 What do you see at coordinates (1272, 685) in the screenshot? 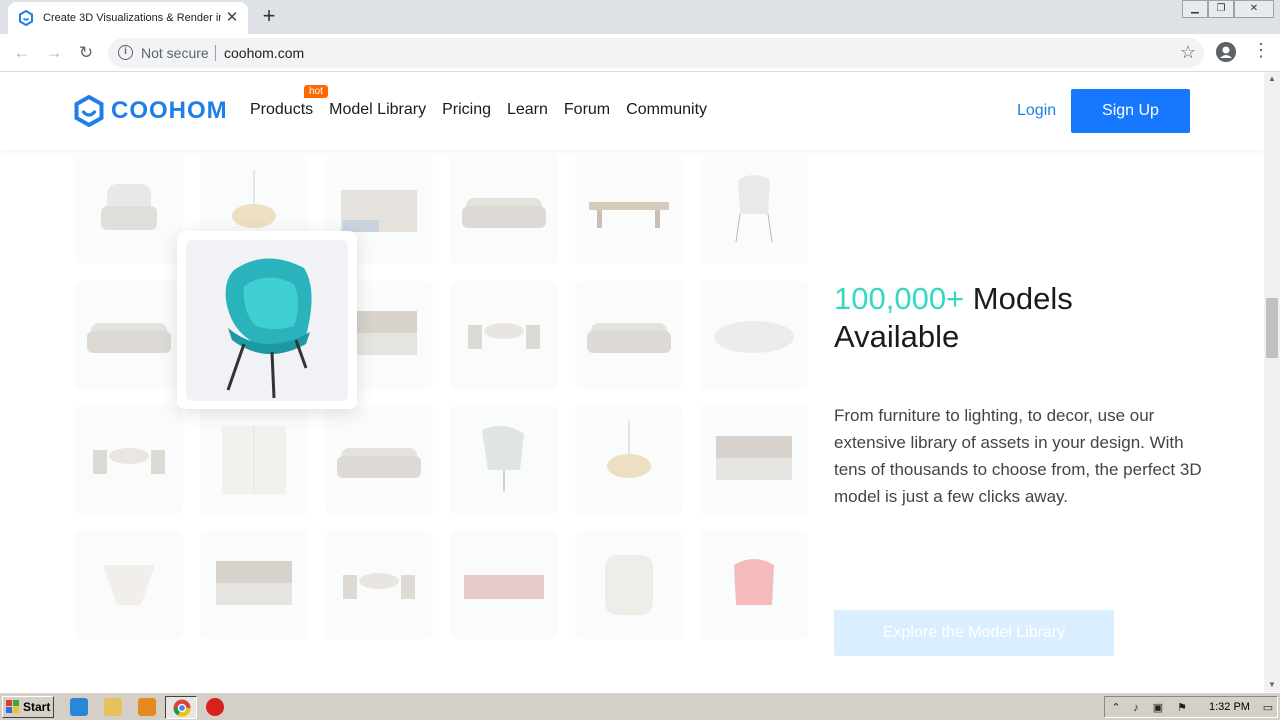
I see `scroll-down-icon: ▼` at bounding box center [1272, 685].